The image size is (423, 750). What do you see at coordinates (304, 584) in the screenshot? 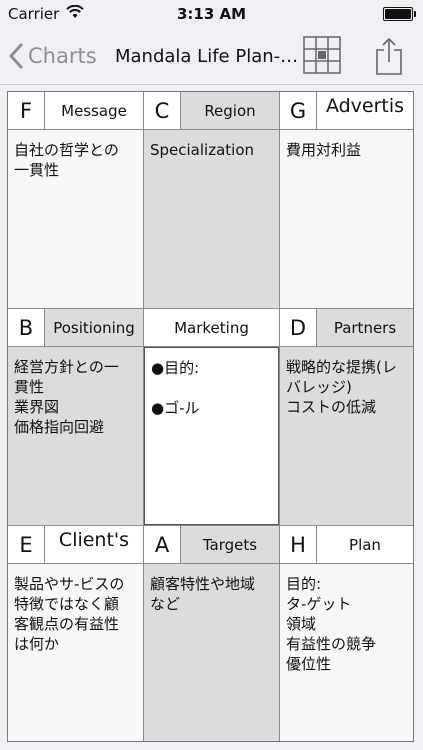
I see `cell-text-line: 目的:` at bounding box center [304, 584].